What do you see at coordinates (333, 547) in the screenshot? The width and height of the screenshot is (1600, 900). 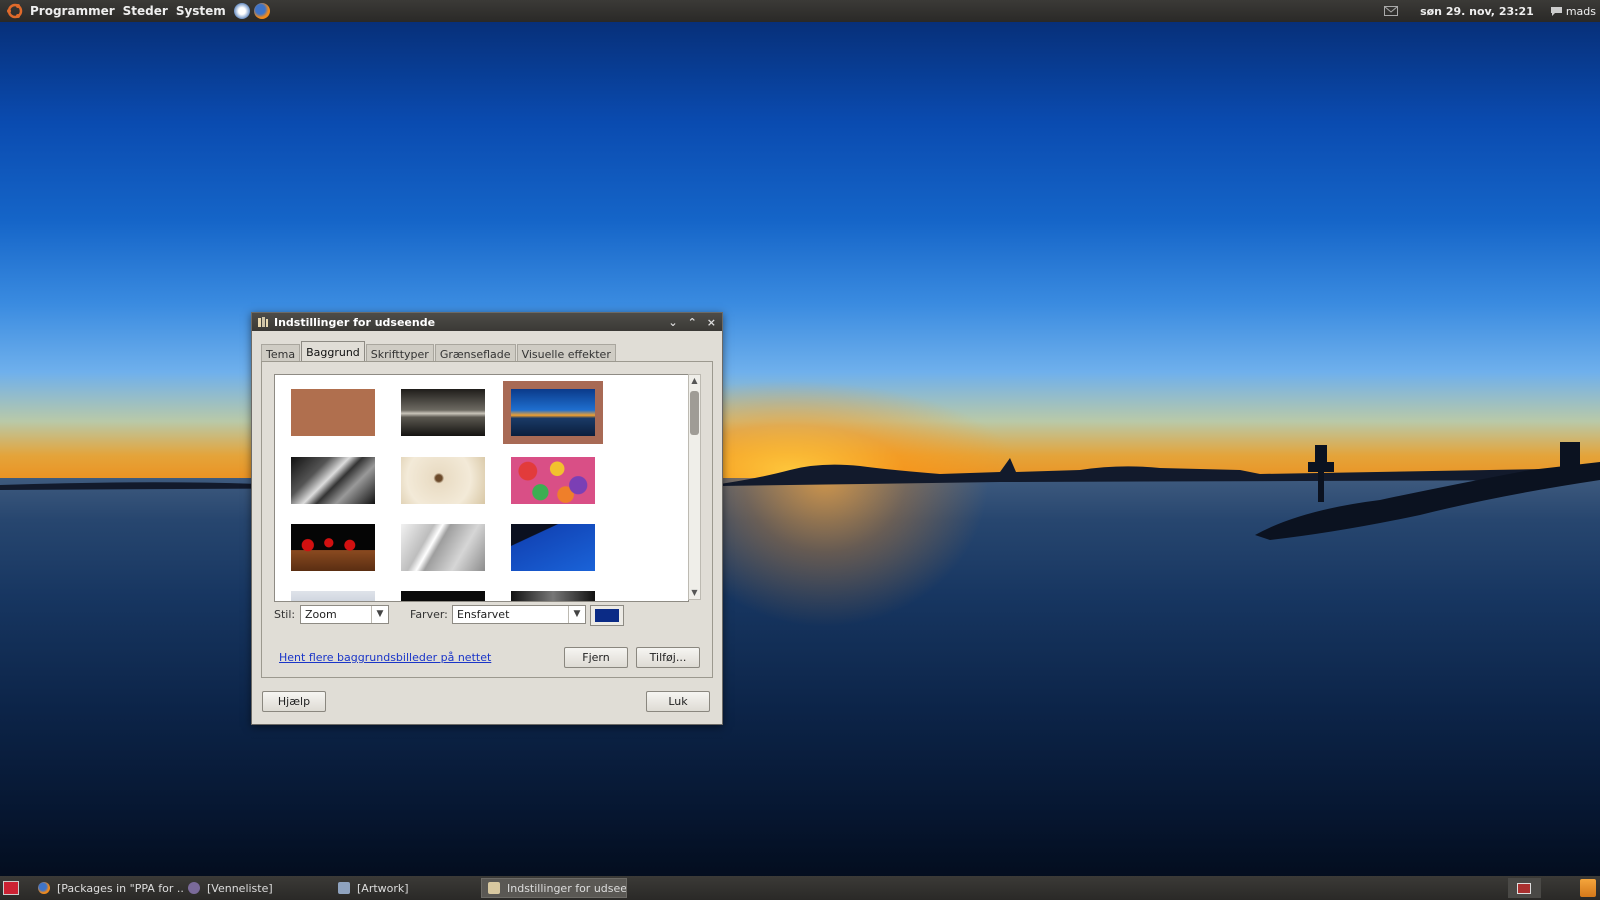 I see `wallpaper-thumb-red-cherries` at bounding box center [333, 547].